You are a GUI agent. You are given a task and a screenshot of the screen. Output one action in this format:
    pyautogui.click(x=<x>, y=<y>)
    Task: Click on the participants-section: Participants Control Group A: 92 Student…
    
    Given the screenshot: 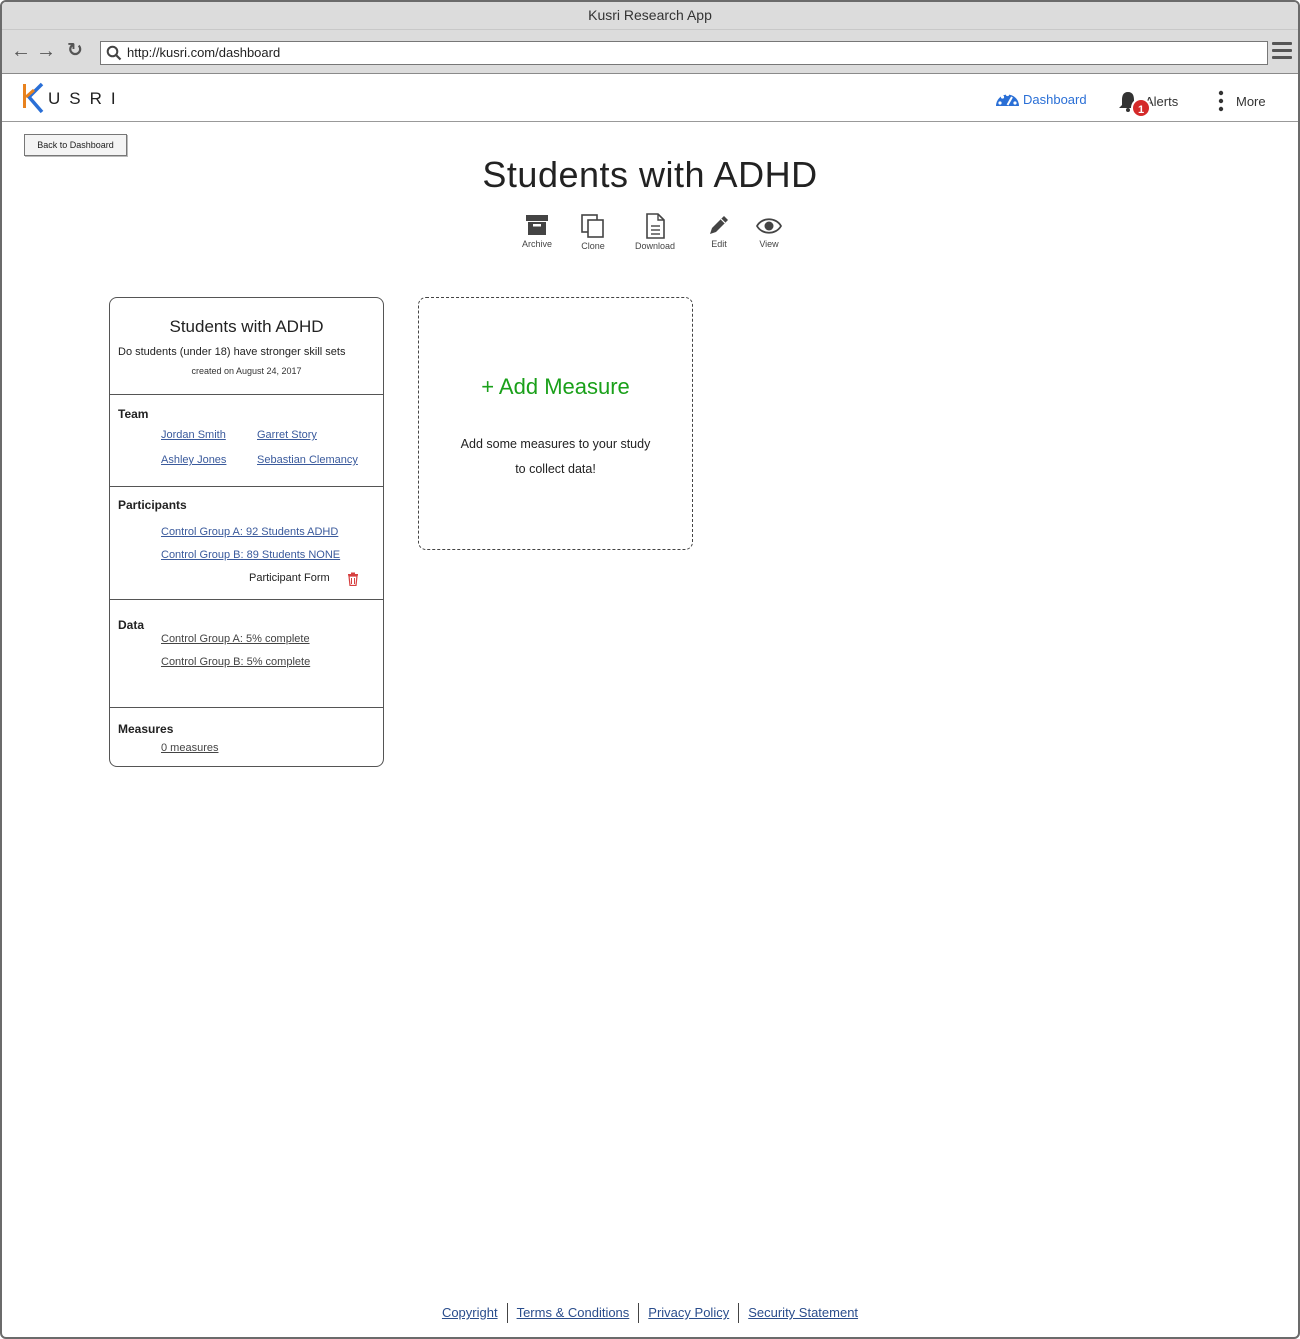 What is the action you would take?
    pyautogui.click(x=246, y=543)
    